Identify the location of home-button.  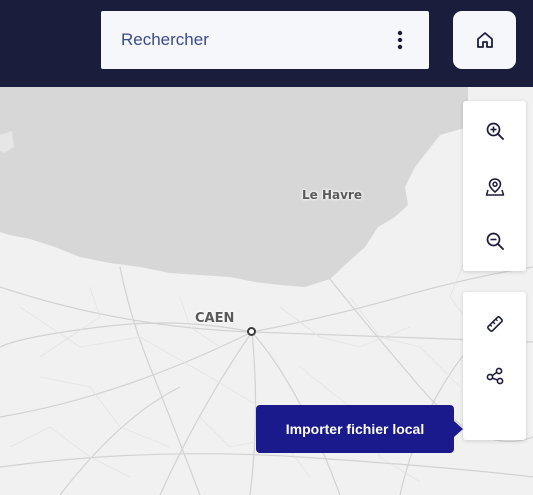
(484, 40).